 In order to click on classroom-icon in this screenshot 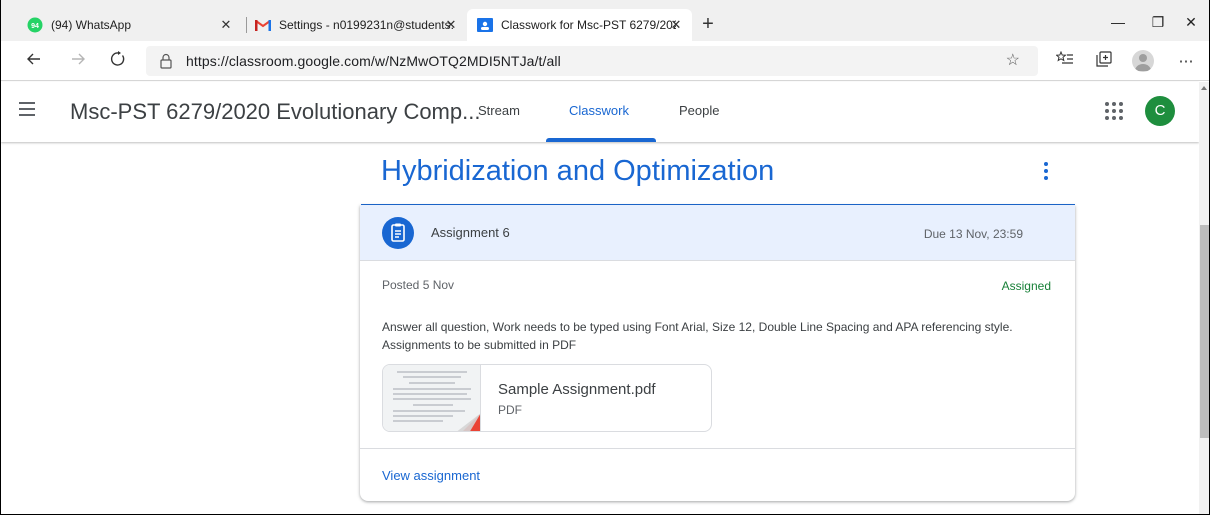, I will do `click(485, 25)`.